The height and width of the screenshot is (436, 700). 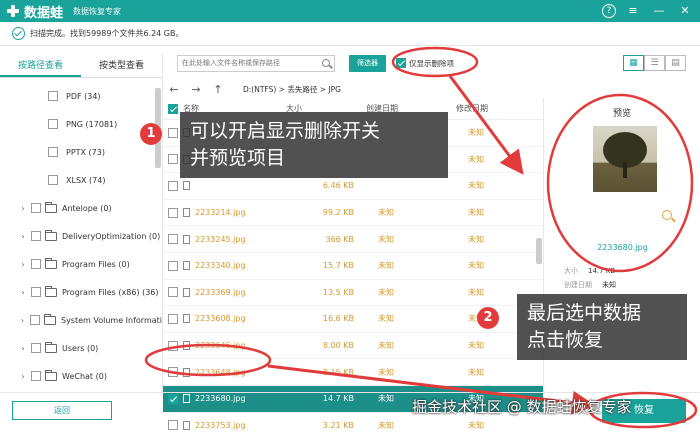 What do you see at coordinates (486, 125) in the screenshot?
I see `arrow-to-preview` at bounding box center [486, 125].